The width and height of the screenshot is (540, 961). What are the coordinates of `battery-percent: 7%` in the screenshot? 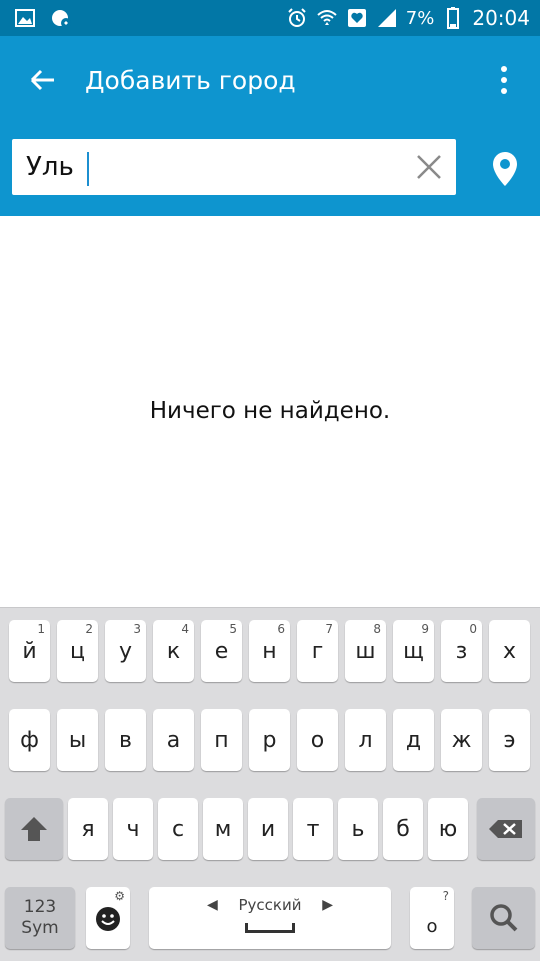 It's located at (420, 18).